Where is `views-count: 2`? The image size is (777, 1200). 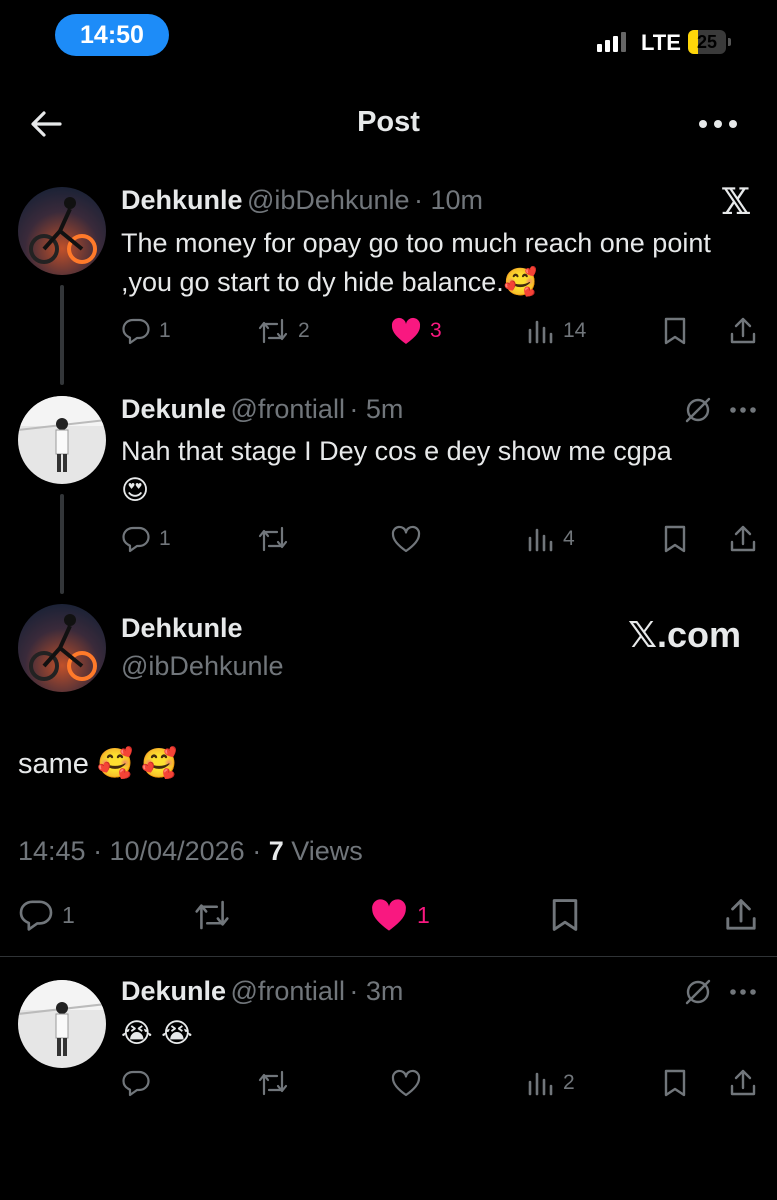
views-count: 2 is located at coordinates (569, 1082).